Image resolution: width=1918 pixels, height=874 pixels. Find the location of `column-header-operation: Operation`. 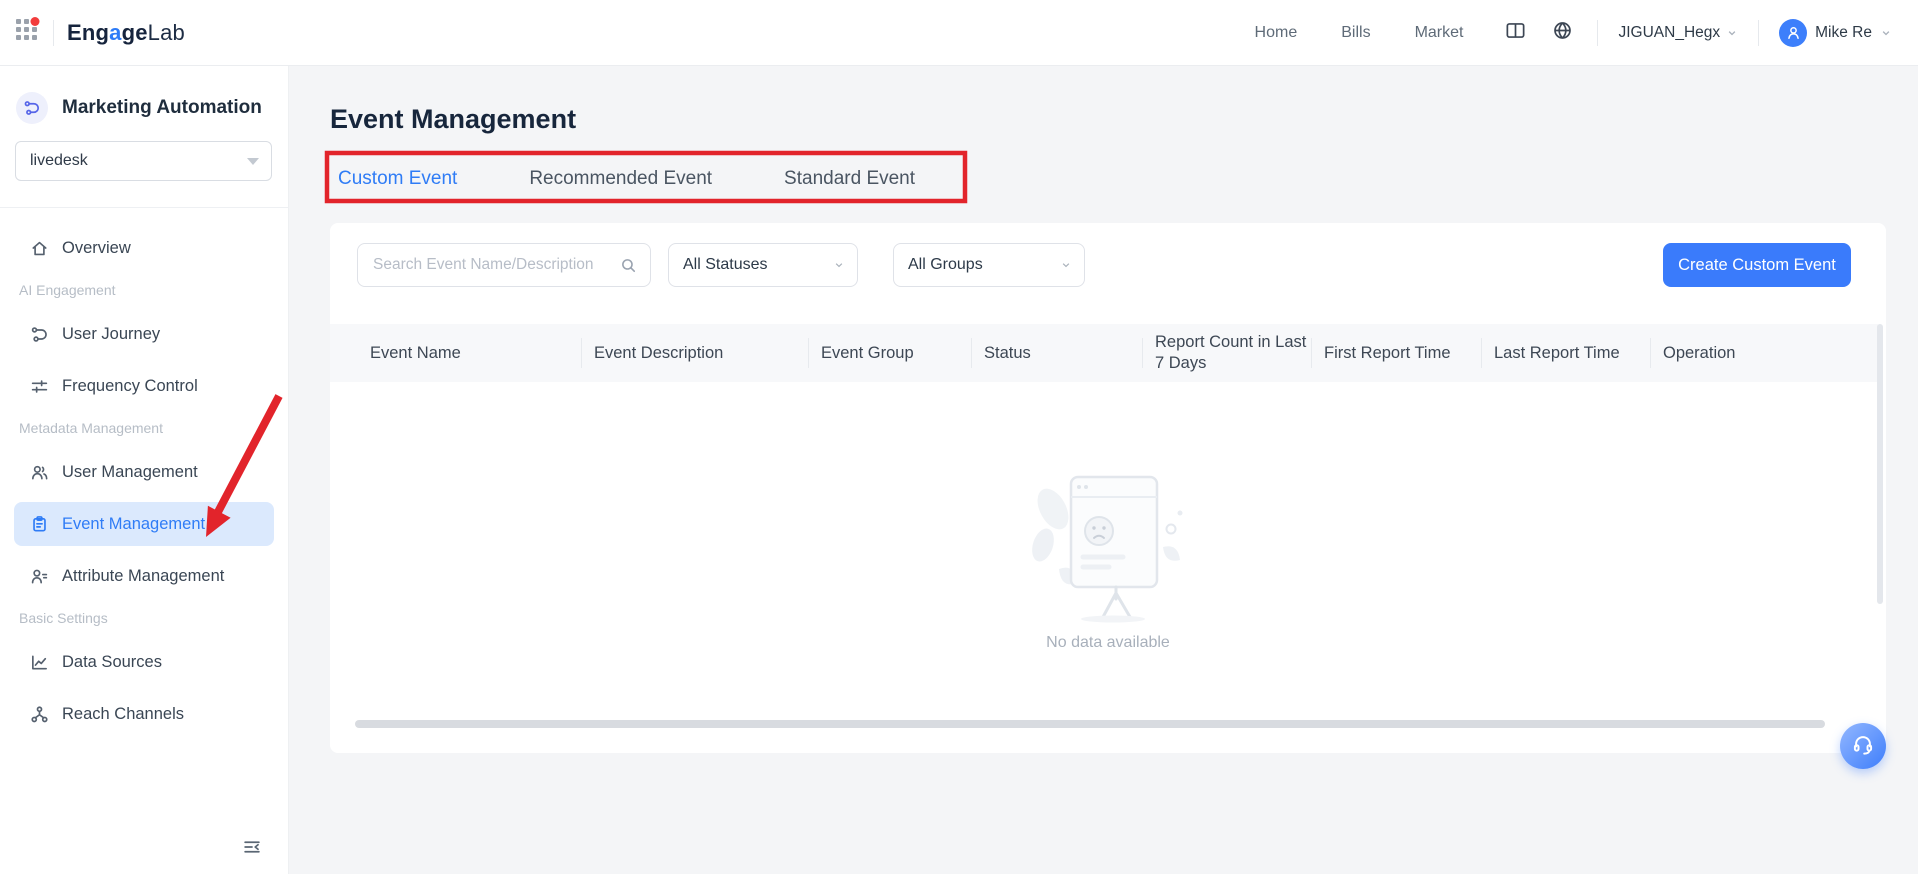

column-header-operation: Operation is located at coordinates (1764, 353).